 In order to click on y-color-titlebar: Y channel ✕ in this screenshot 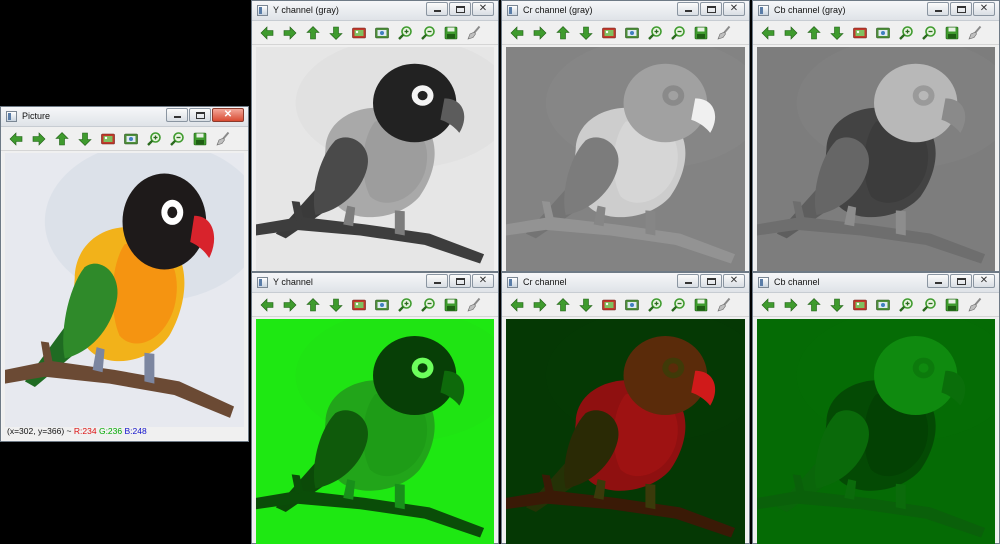, I will do `click(375, 283)`.